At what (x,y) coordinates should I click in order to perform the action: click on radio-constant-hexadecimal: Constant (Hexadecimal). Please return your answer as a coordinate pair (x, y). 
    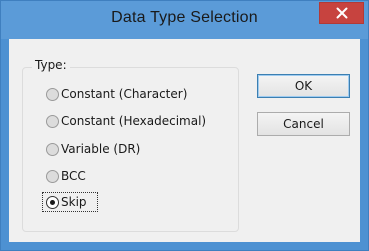
    Looking at the image, I should click on (126, 121).